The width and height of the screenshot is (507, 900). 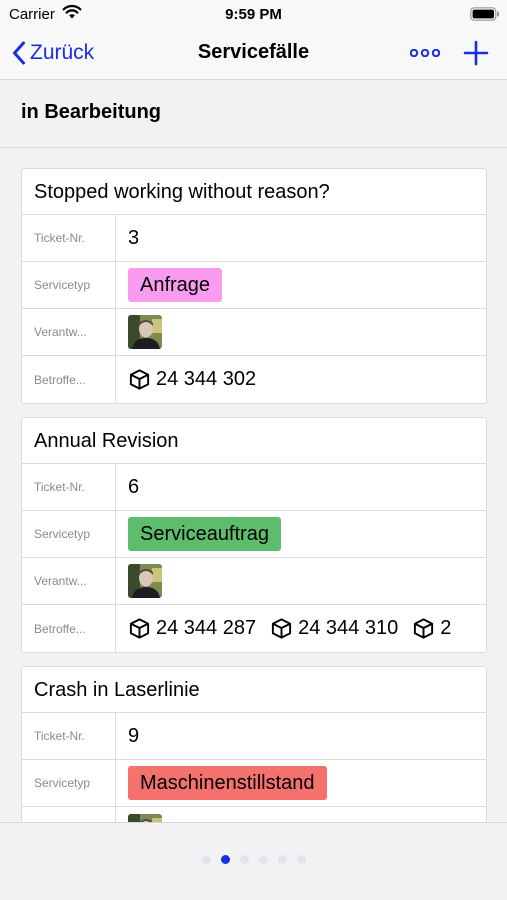 What do you see at coordinates (69, 814) in the screenshot?
I see `responsible-label` at bounding box center [69, 814].